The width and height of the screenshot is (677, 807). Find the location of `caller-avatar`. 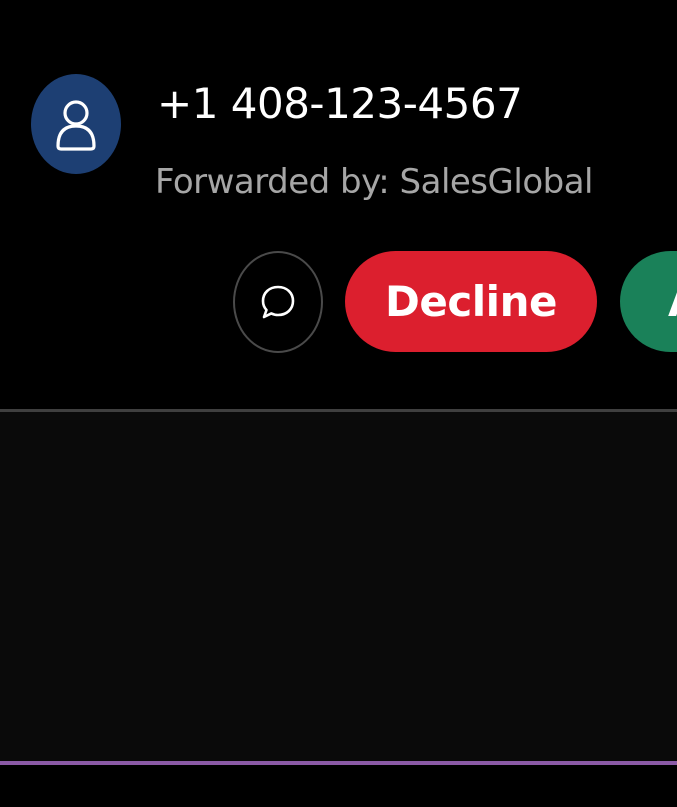

caller-avatar is located at coordinates (76, 124).